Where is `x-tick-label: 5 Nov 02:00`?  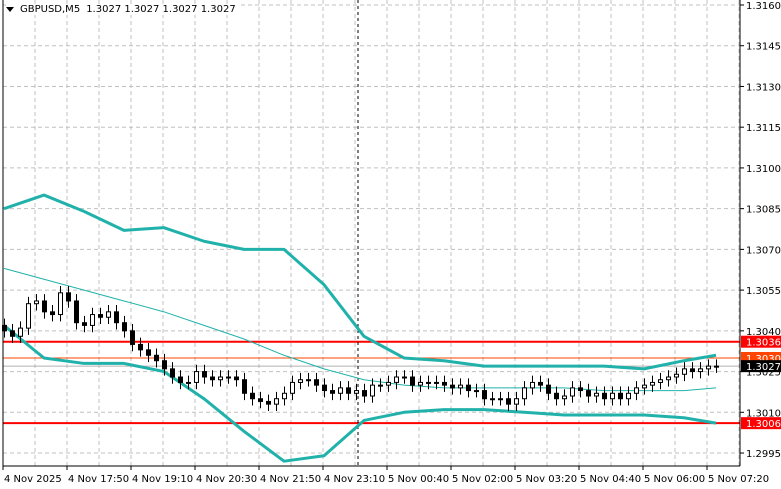 x-tick-label: 5 Nov 02:00 is located at coordinates (482, 479).